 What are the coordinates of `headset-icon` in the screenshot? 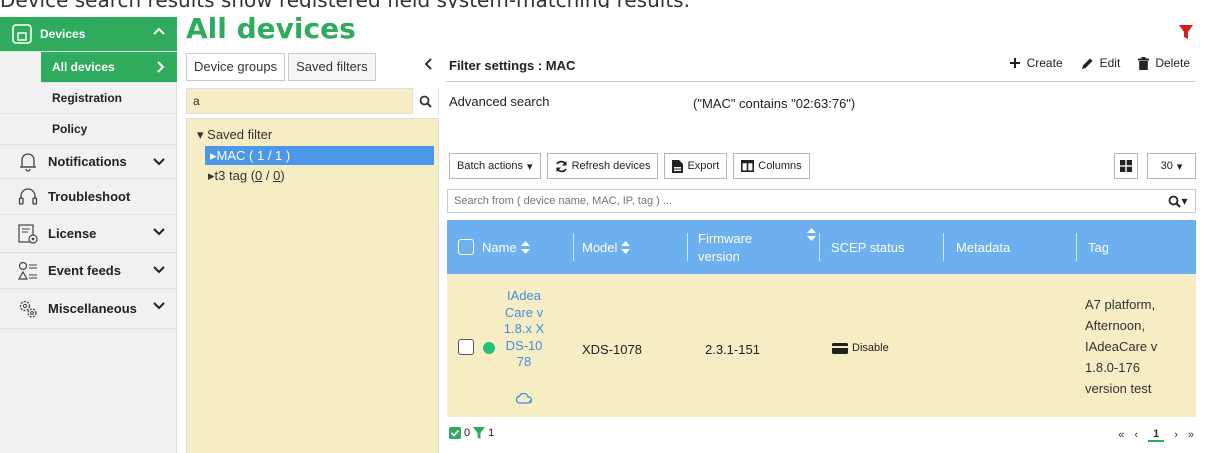 It's located at (28, 197).